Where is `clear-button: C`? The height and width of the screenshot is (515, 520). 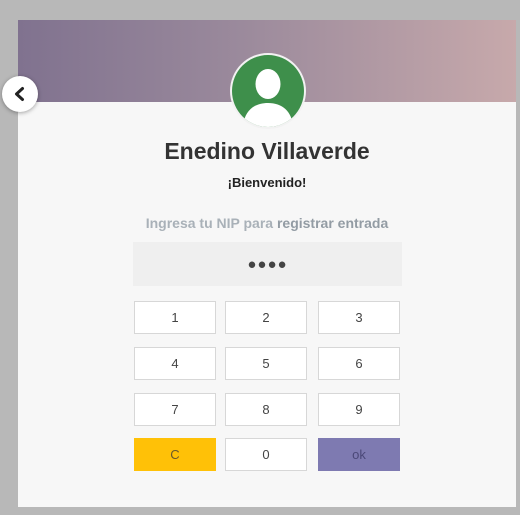
clear-button: C is located at coordinates (175, 454).